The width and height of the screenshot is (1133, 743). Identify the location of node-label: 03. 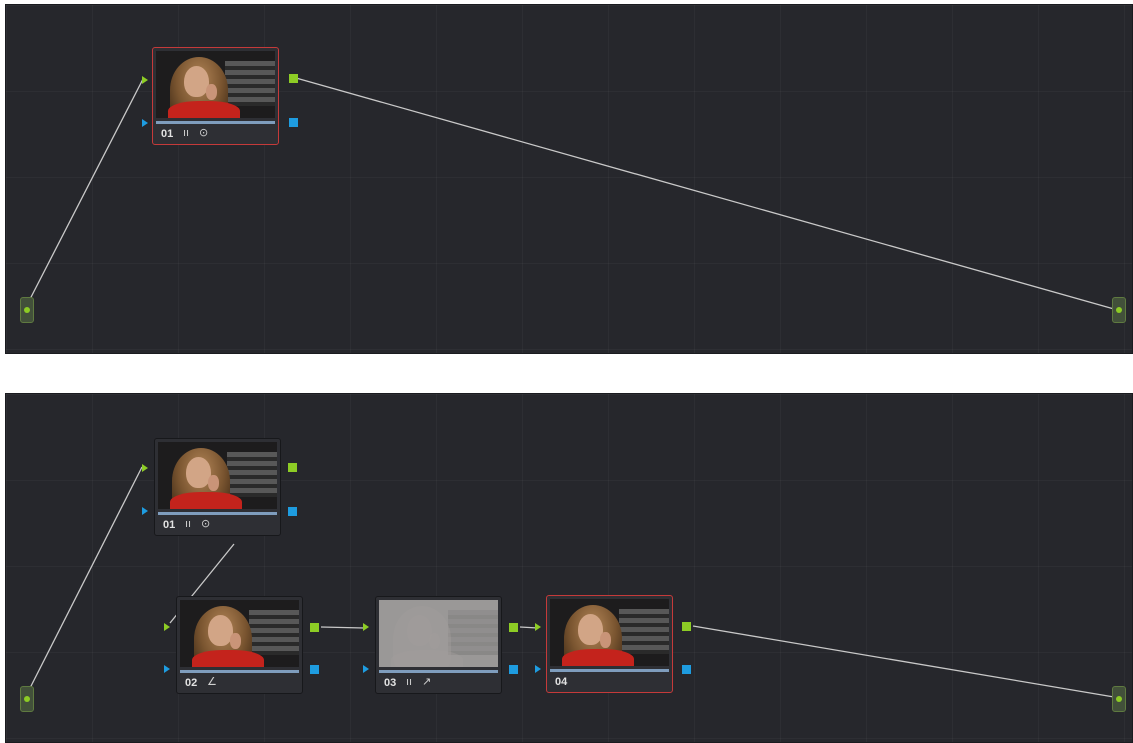
(390, 683).